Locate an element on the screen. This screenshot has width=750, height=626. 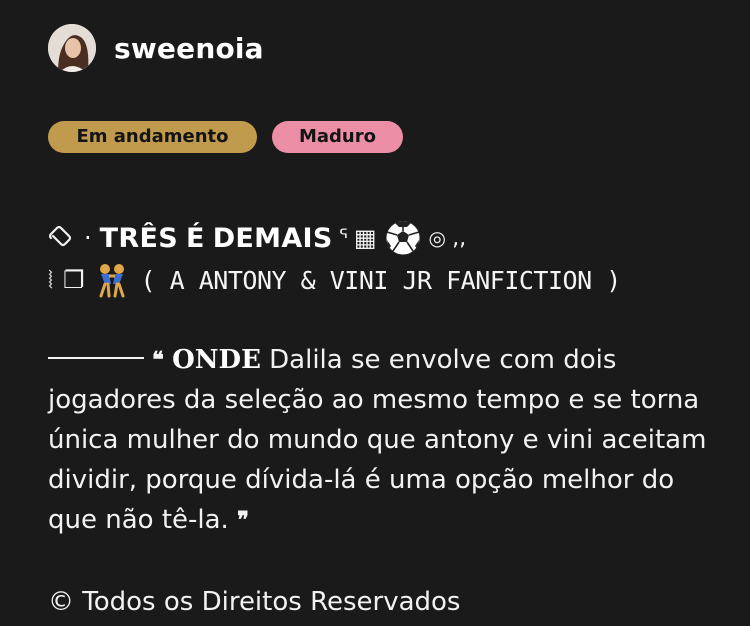
close-quote: ❞ is located at coordinates (243, 520).